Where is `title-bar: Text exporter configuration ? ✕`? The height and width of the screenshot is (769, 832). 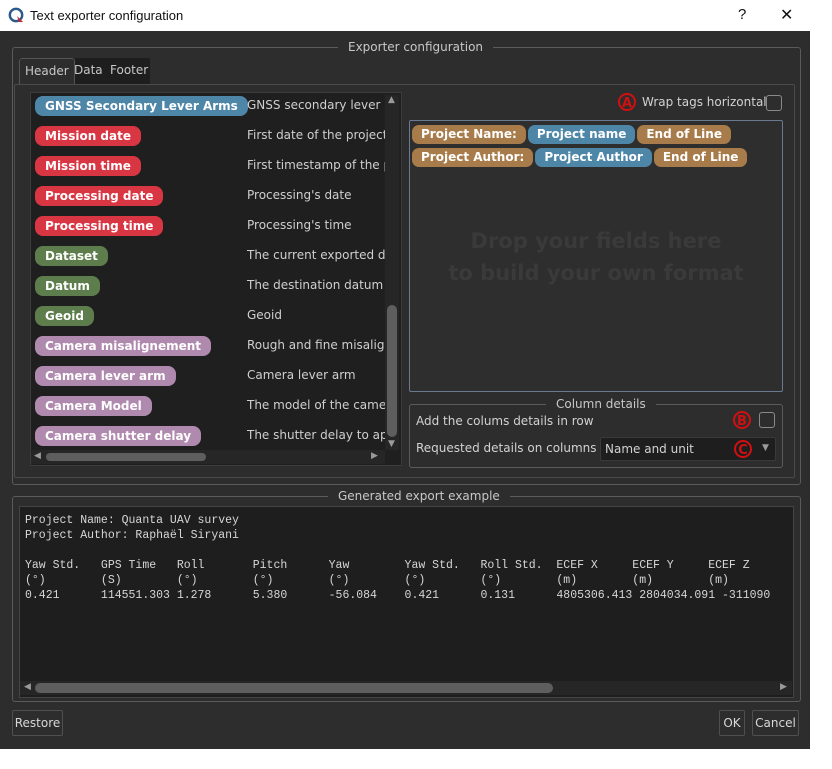
title-bar: Text exporter configuration ? ✕ is located at coordinates (405, 15).